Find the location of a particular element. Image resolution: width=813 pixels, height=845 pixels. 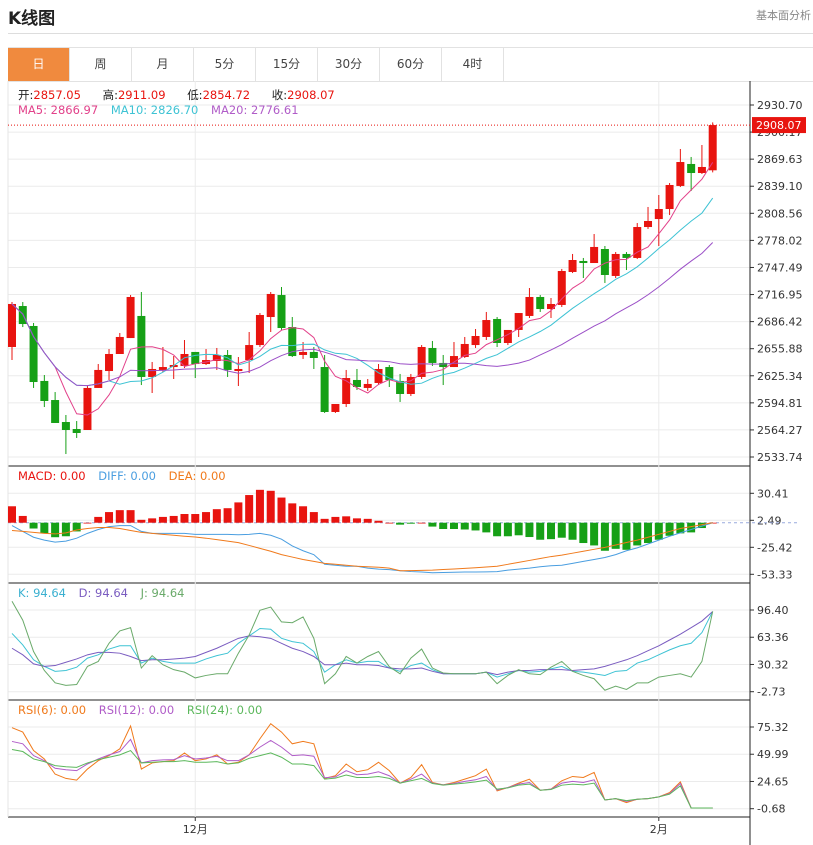

ma20-legend: MA20: 2776.61 is located at coordinates (255, 110).